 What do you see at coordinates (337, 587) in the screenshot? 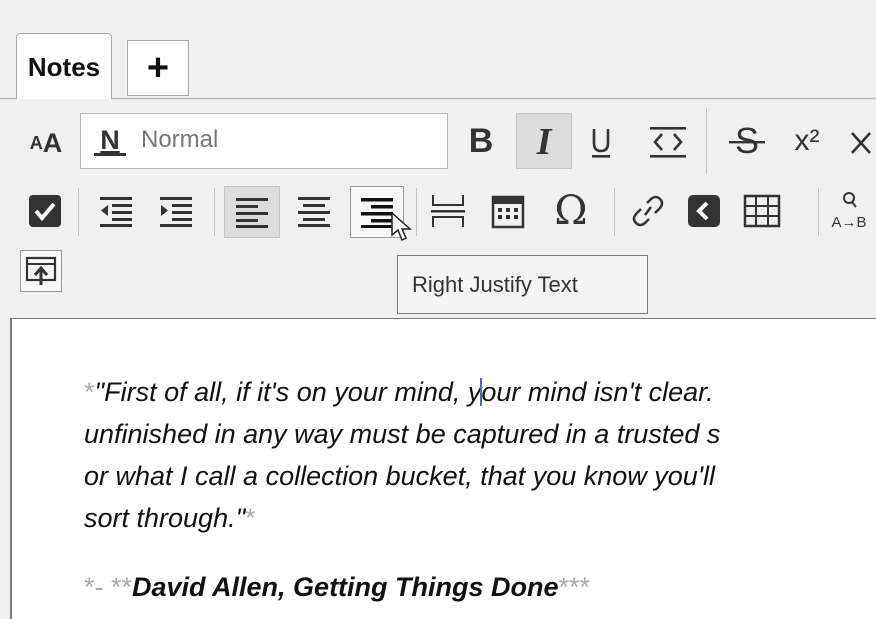
I see `quote-attribution: *- **David Allen, Getting Things Done***` at bounding box center [337, 587].